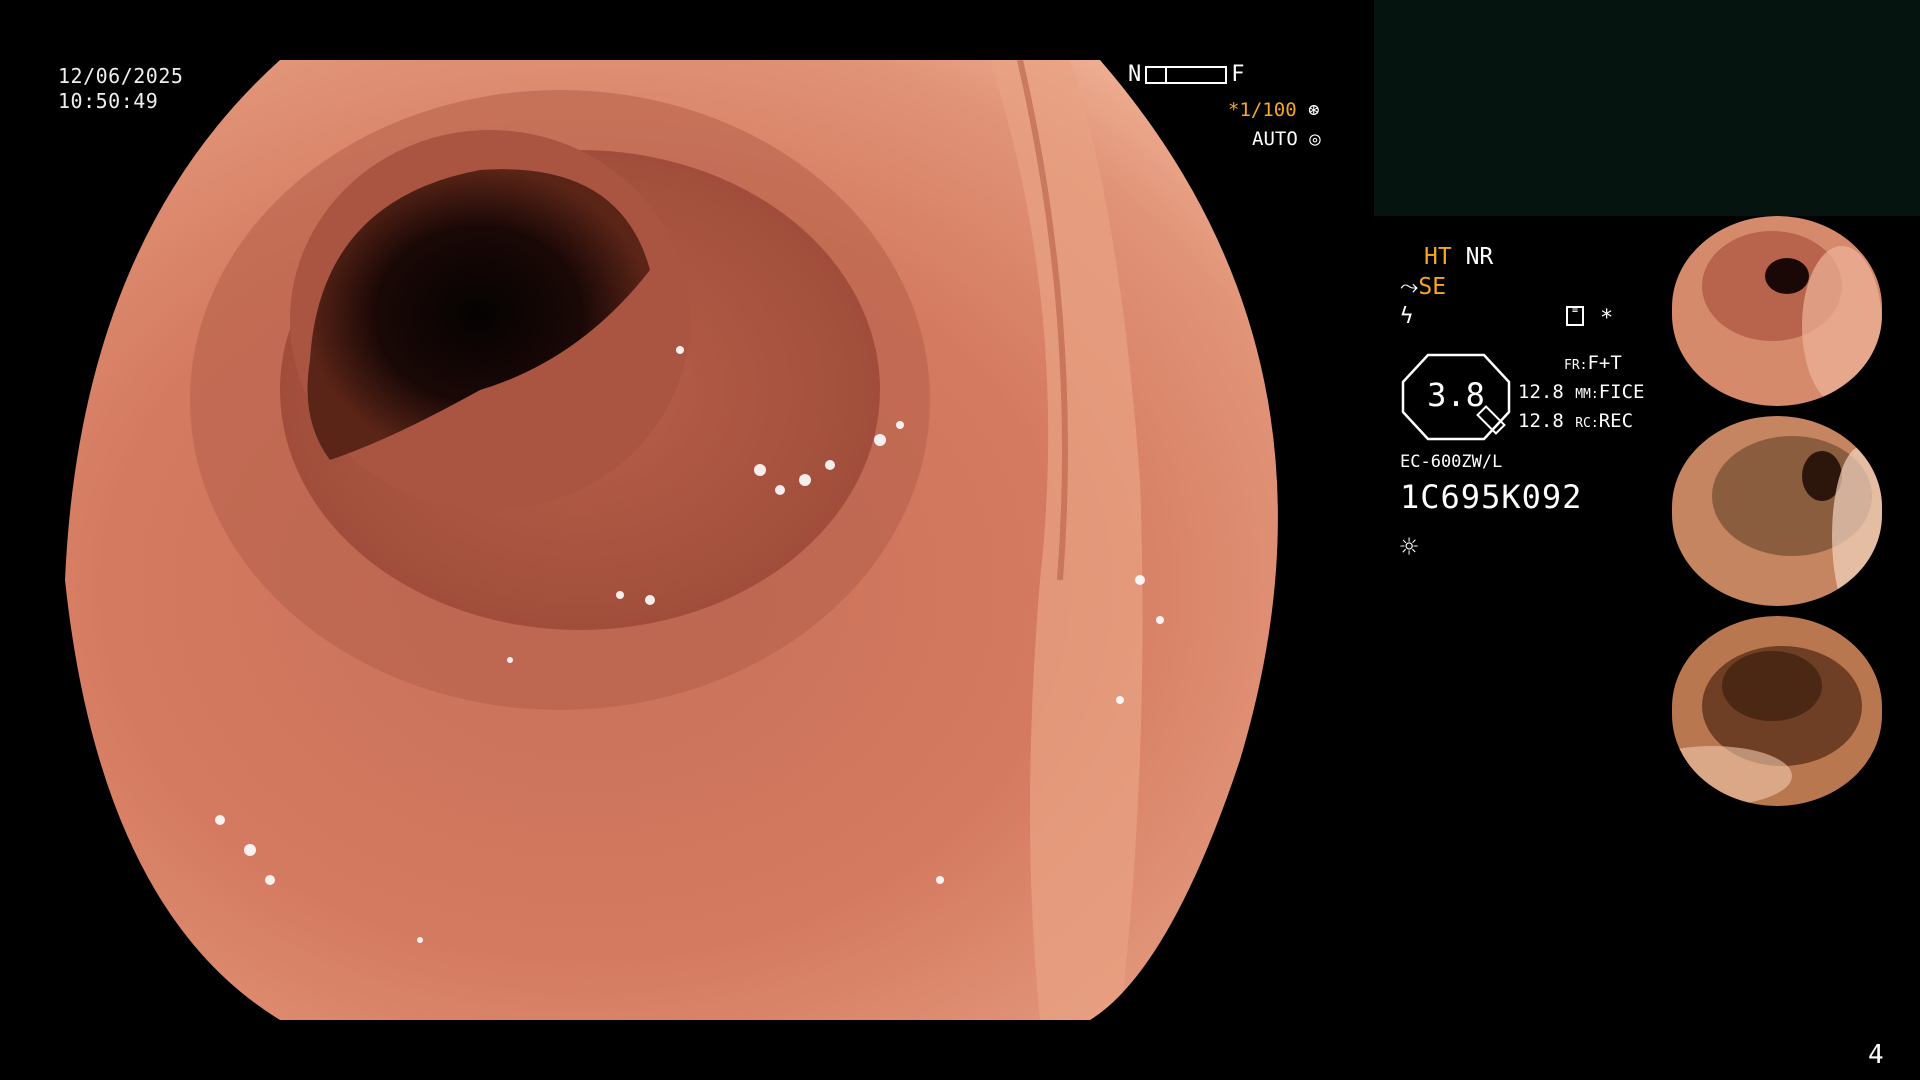  Describe the element at coordinates (1576, 365) in the screenshot. I see `fr-key: FR:` at that location.